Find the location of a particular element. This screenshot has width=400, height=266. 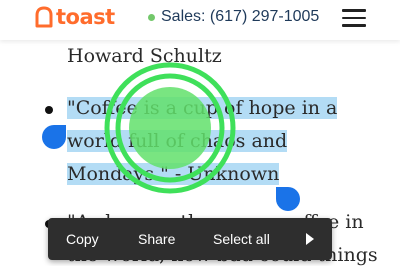

quote-line: world full of chaos and is located at coordinates (177, 141).